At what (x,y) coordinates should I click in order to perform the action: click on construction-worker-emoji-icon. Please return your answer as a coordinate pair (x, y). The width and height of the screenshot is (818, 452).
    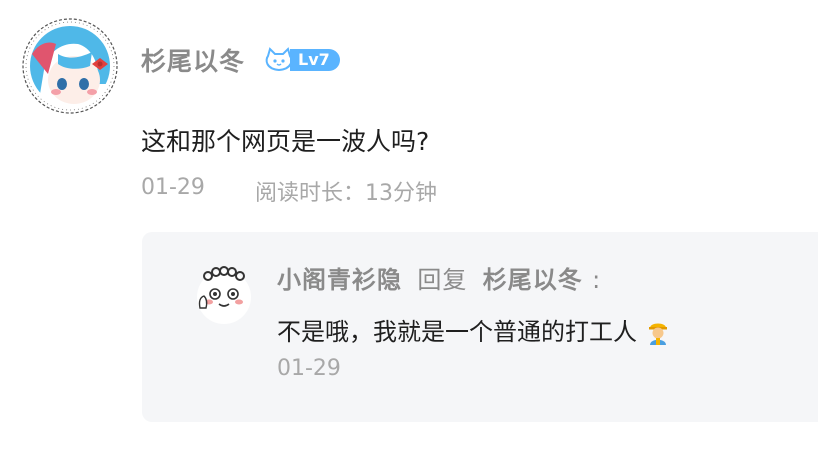
    Looking at the image, I should click on (658, 335).